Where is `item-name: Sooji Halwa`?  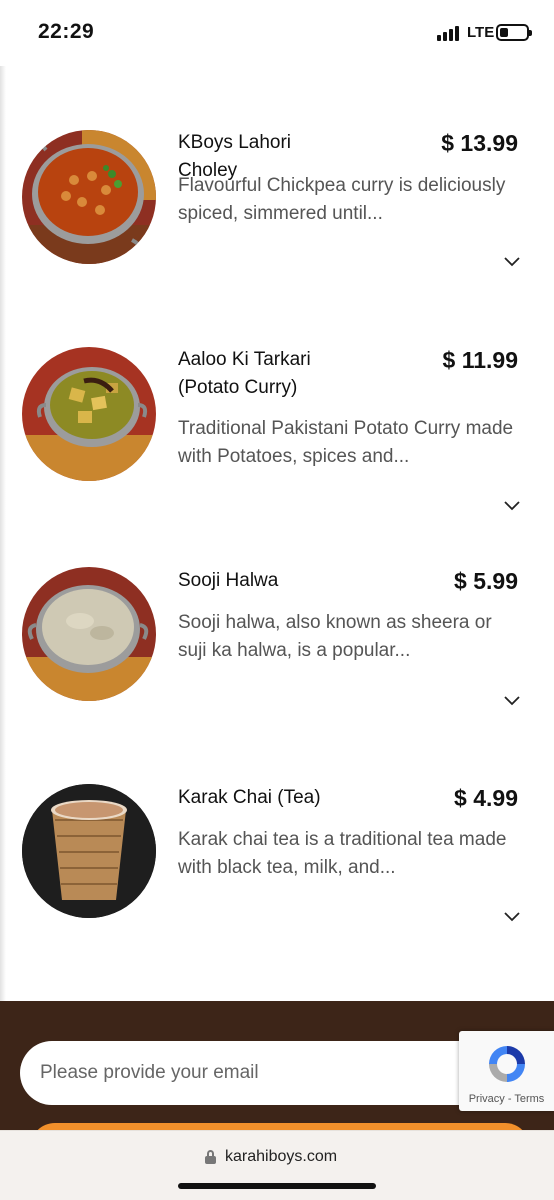 item-name: Sooji Halwa is located at coordinates (228, 580).